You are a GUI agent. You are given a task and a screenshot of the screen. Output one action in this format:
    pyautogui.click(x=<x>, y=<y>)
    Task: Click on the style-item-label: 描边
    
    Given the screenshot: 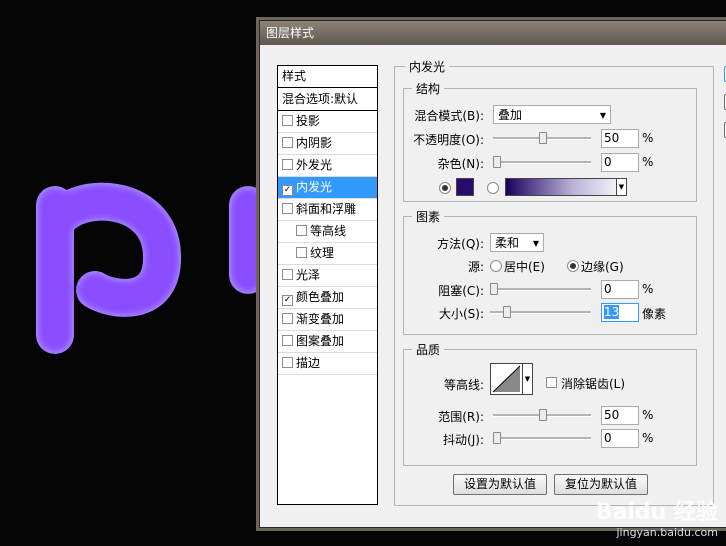 What is the action you would take?
    pyautogui.click(x=308, y=363)
    